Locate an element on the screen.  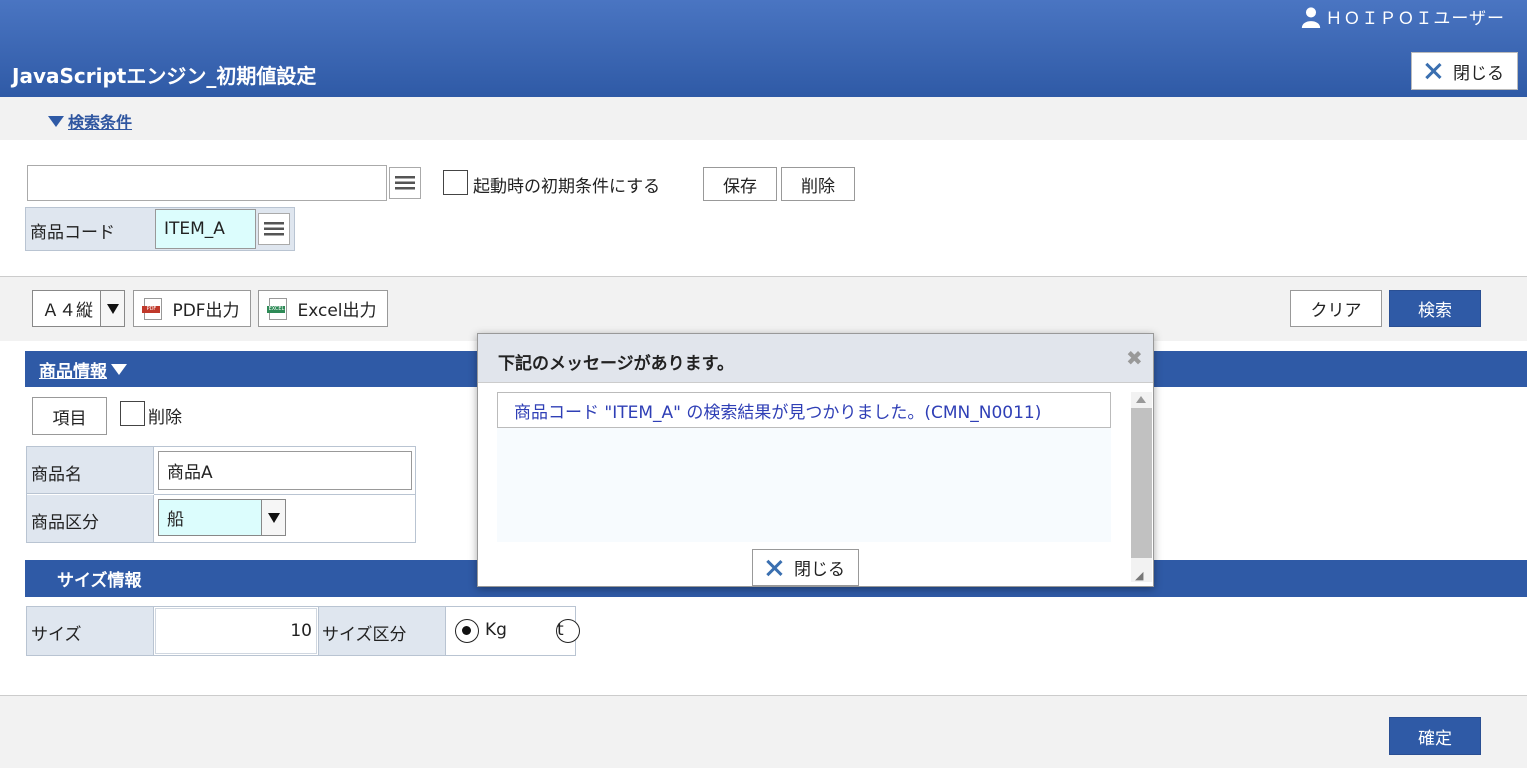
product-category-label: 商品区分 is located at coordinates (65, 523).